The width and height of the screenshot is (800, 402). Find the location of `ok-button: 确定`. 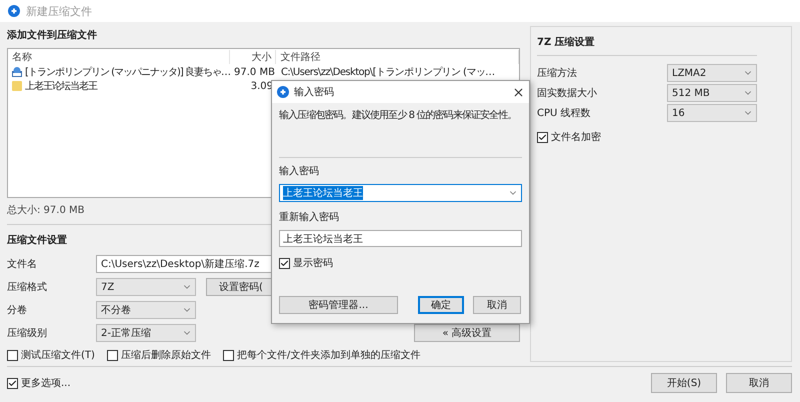

ok-button: 确定 is located at coordinates (441, 305).